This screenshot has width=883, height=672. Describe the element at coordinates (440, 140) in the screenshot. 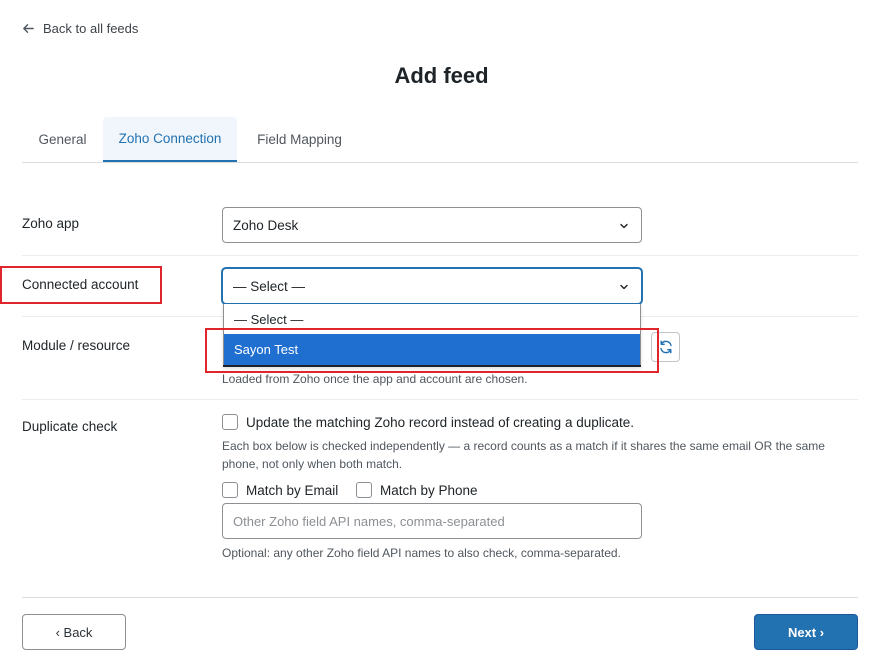

I see `tab-bar: General Zoho Connection Field Mapping` at that location.